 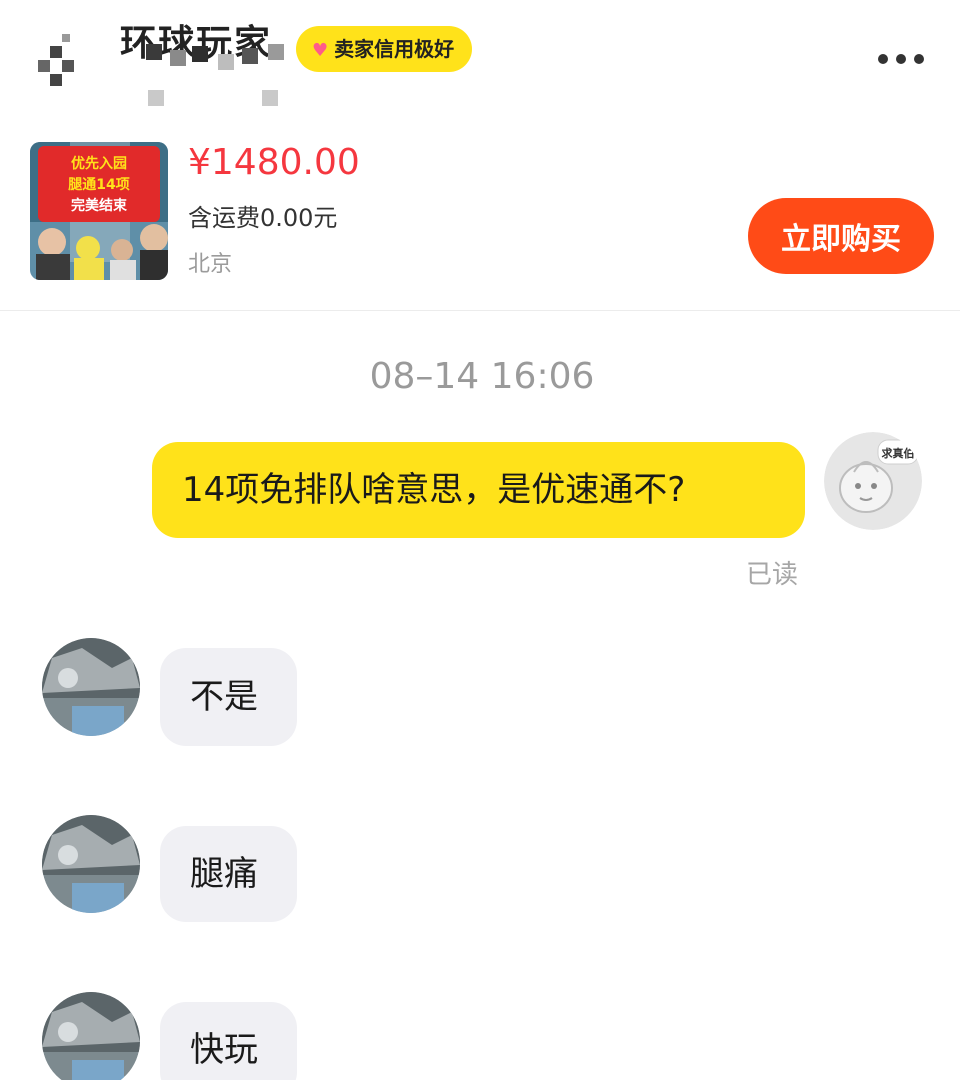 What do you see at coordinates (98, 185) in the screenshot?
I see `thumbnail-line-2: 腿通14项` at bounding box center [98, 185].